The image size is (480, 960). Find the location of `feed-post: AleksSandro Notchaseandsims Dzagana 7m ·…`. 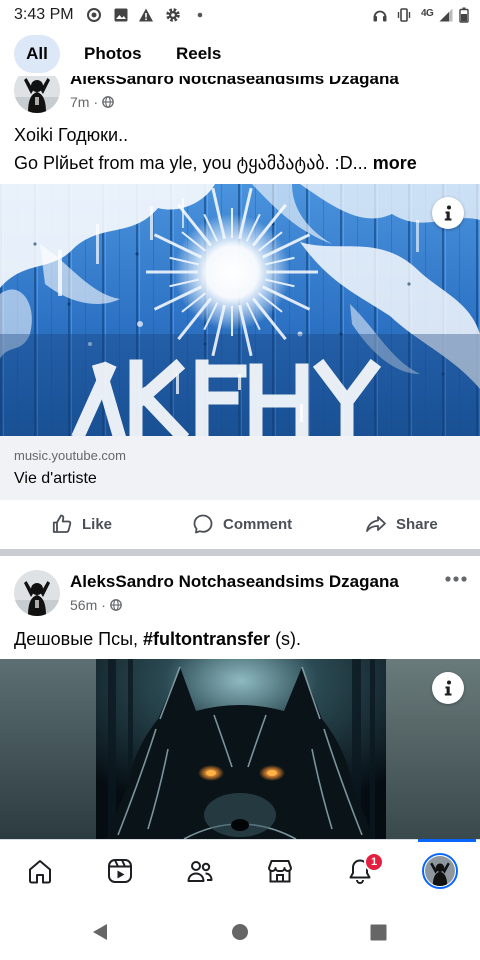

feed-post: AleksSandro Notchaseandsims Dzagana 7m ·… is located at coordinates (240, 125).